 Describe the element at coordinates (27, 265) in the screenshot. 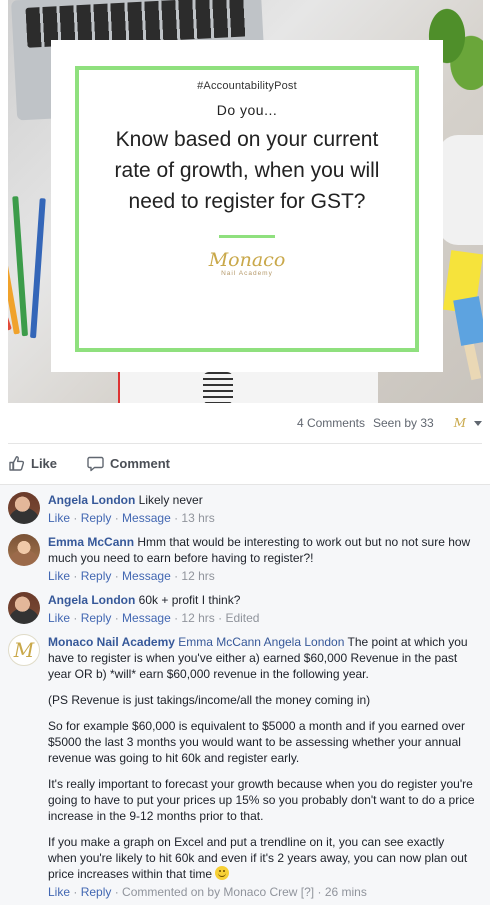

I see `pencils-photo` at that location.